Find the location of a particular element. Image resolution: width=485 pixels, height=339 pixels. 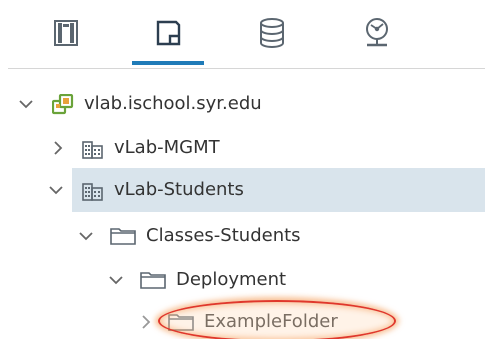

tab-vms-templates is located at coordinates (168, 33).